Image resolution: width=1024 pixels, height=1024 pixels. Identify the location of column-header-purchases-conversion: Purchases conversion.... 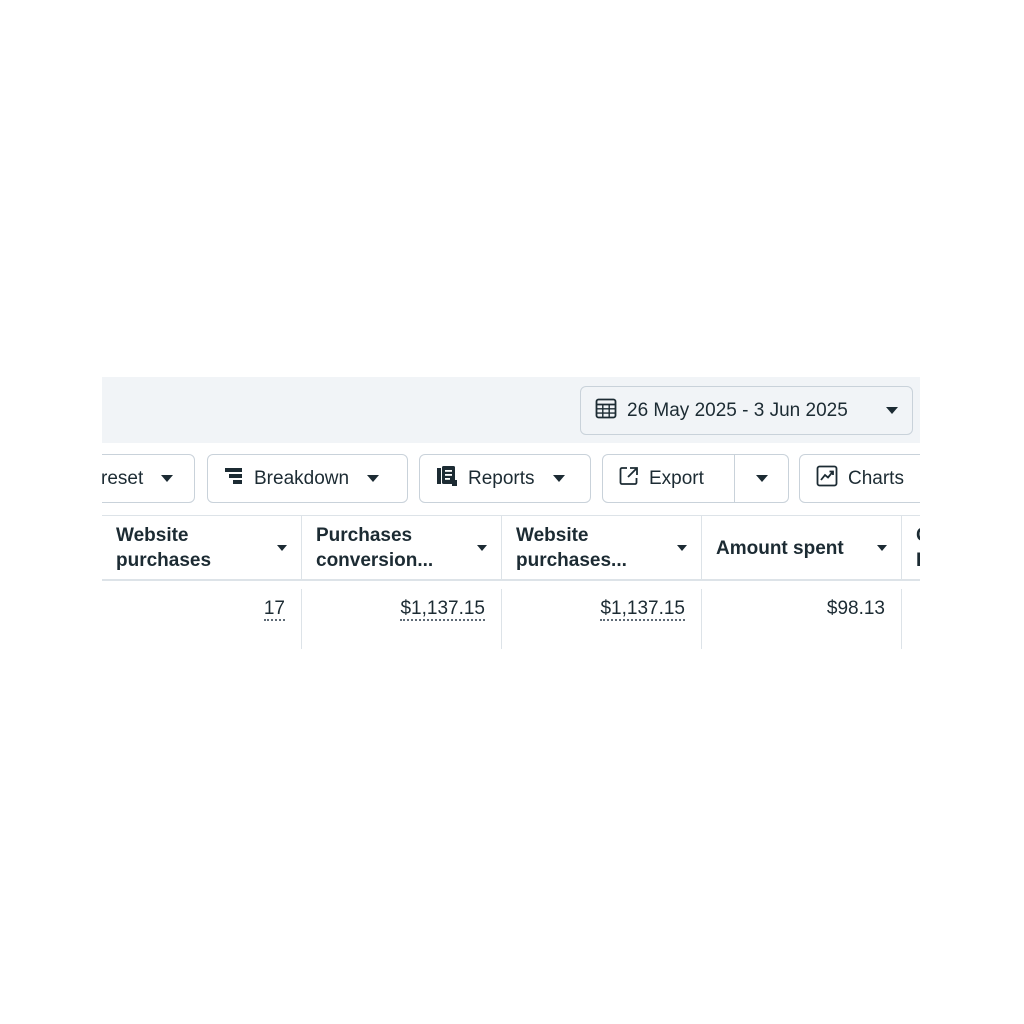
(402, 548).